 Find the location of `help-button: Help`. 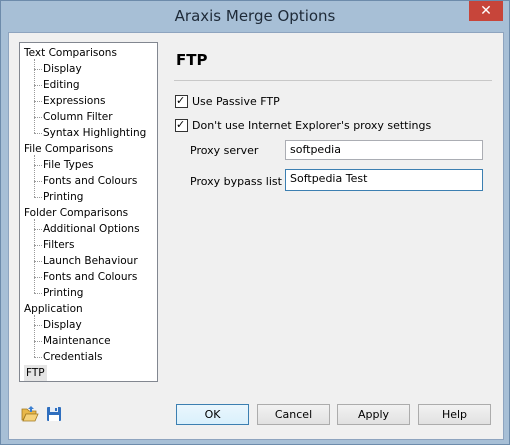

help-button: Help is located at coordinates (454, 414).